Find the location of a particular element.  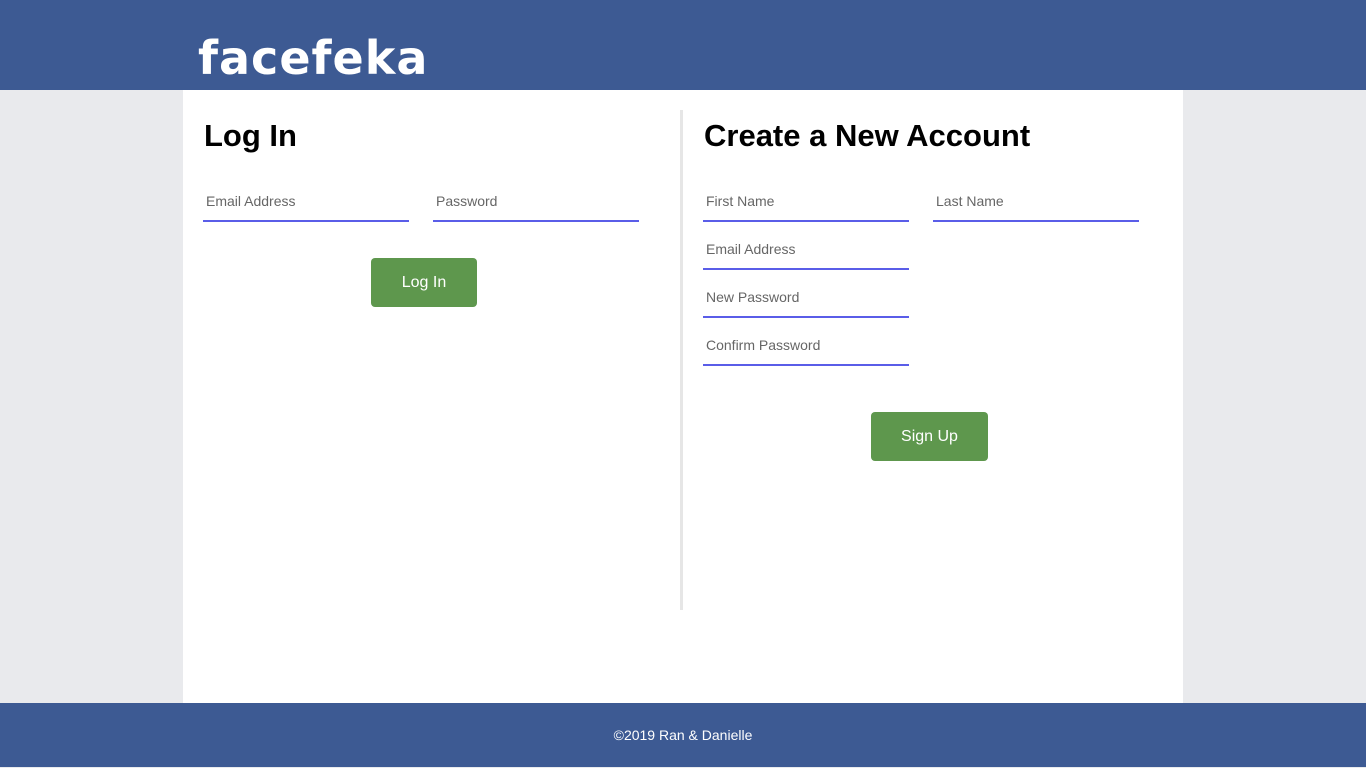

signup-button: Sign Up is located at coordinates (929, 436).